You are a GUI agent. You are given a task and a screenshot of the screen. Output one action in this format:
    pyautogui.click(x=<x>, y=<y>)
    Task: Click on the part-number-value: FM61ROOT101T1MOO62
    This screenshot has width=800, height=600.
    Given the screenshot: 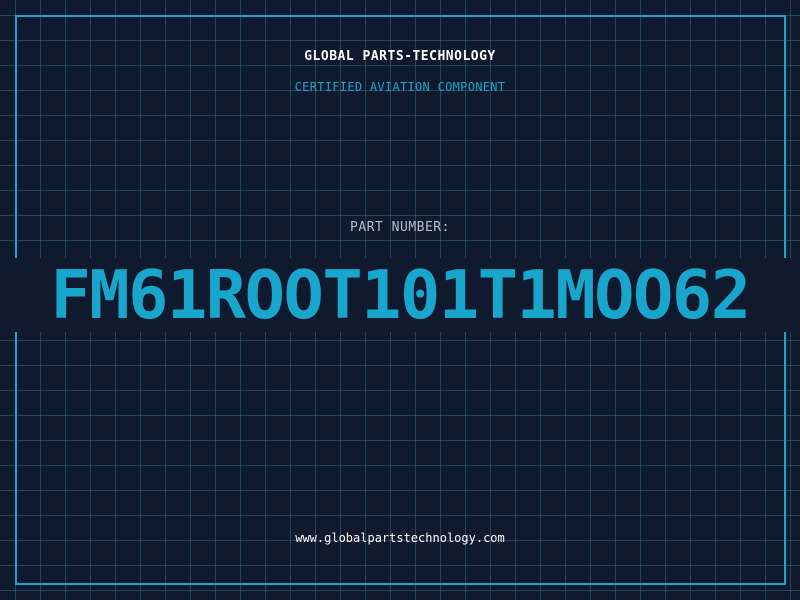 What is the action you would take?
    pyautogui.click(x=400, y=295)
    